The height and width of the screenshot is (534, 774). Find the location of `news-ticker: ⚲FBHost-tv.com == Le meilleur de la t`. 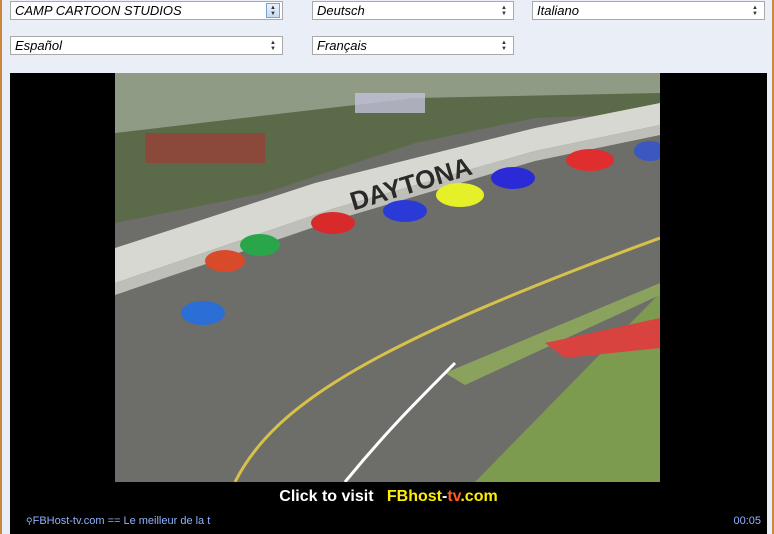

news-ticker: ⚲FBHost-tv.com == Le meilleur de la t is located at coordinates (118, 521).